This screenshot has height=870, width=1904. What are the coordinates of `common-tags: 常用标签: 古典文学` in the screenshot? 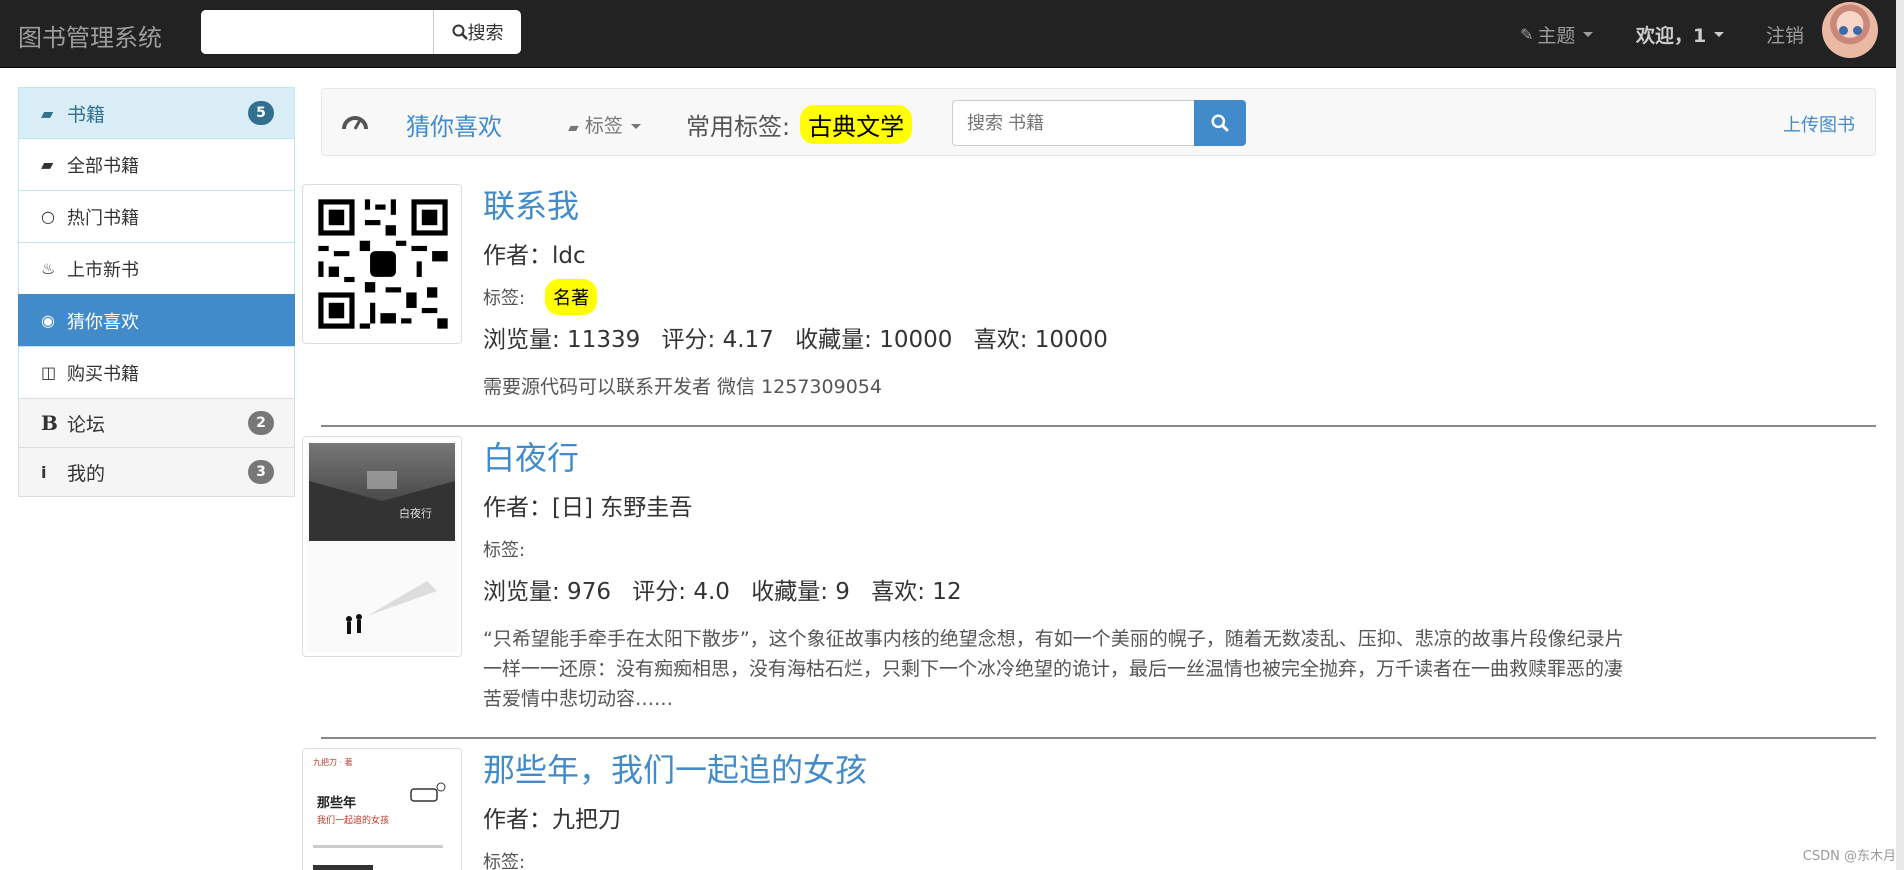 It's located at (799, 124).